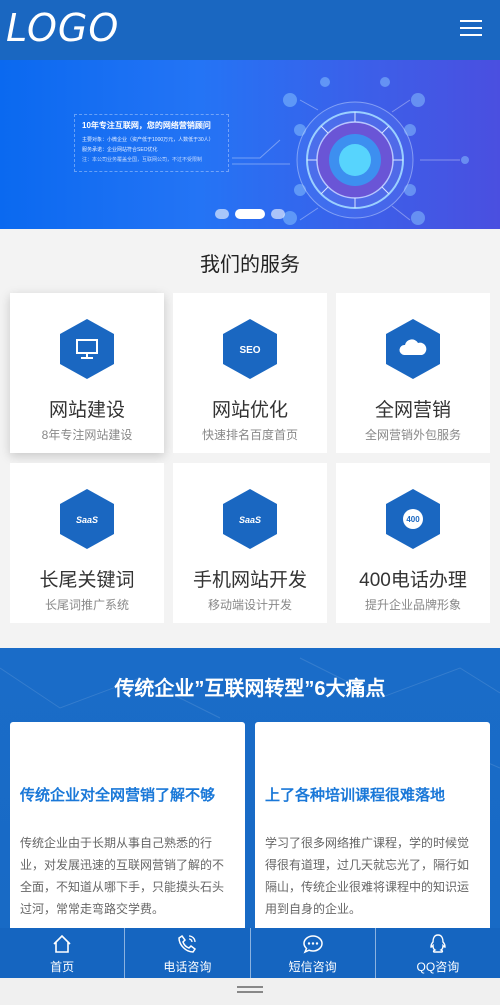  Describe the element at coordinates (412, 435) in the screenshot. I see `service-subtitle: 全网营销外包服务` at that location.